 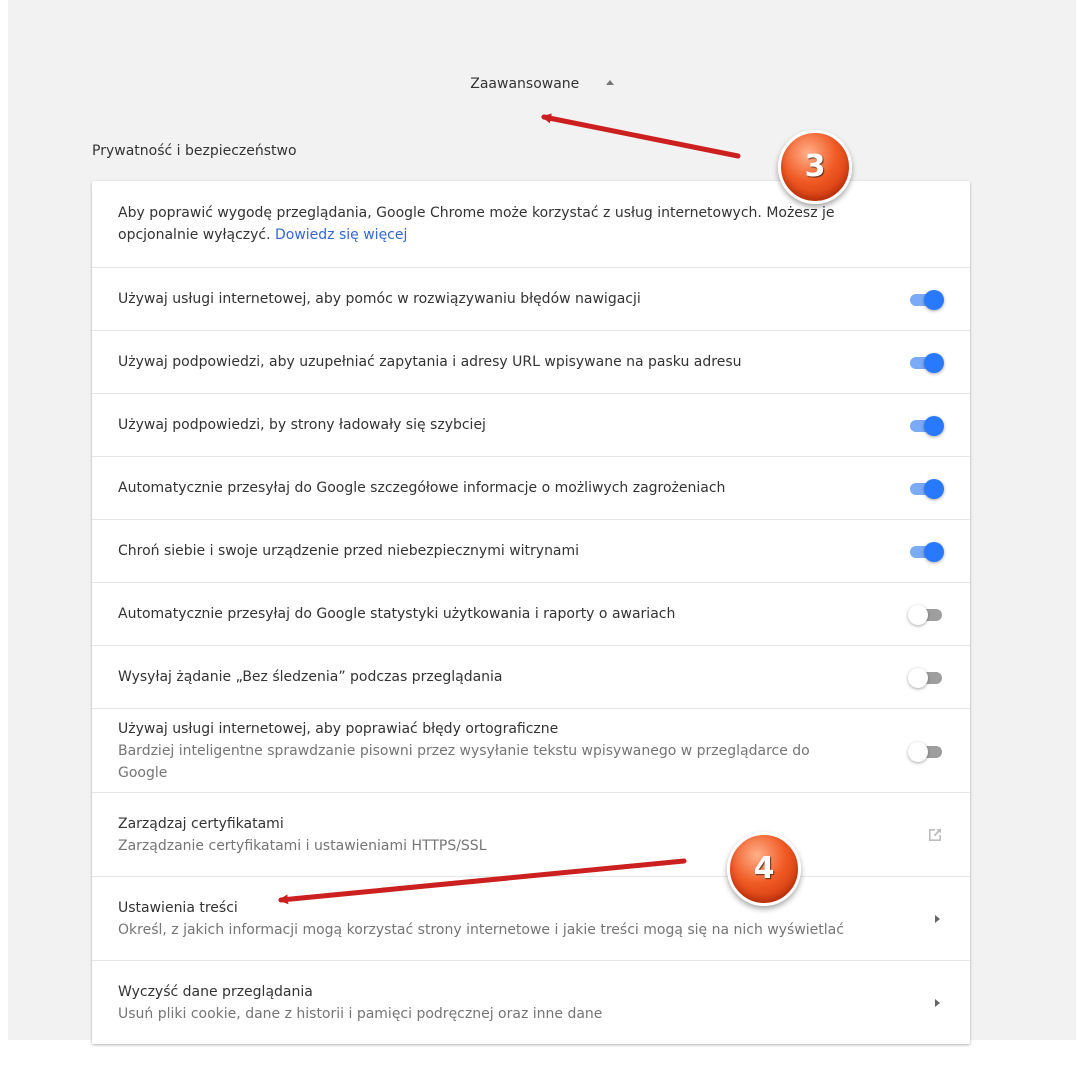 What do you see at coordinates (341, 235) in the screenshot?
I see `learn-more-link: Dowiedz się więcej` at bounding box center [341, 235].